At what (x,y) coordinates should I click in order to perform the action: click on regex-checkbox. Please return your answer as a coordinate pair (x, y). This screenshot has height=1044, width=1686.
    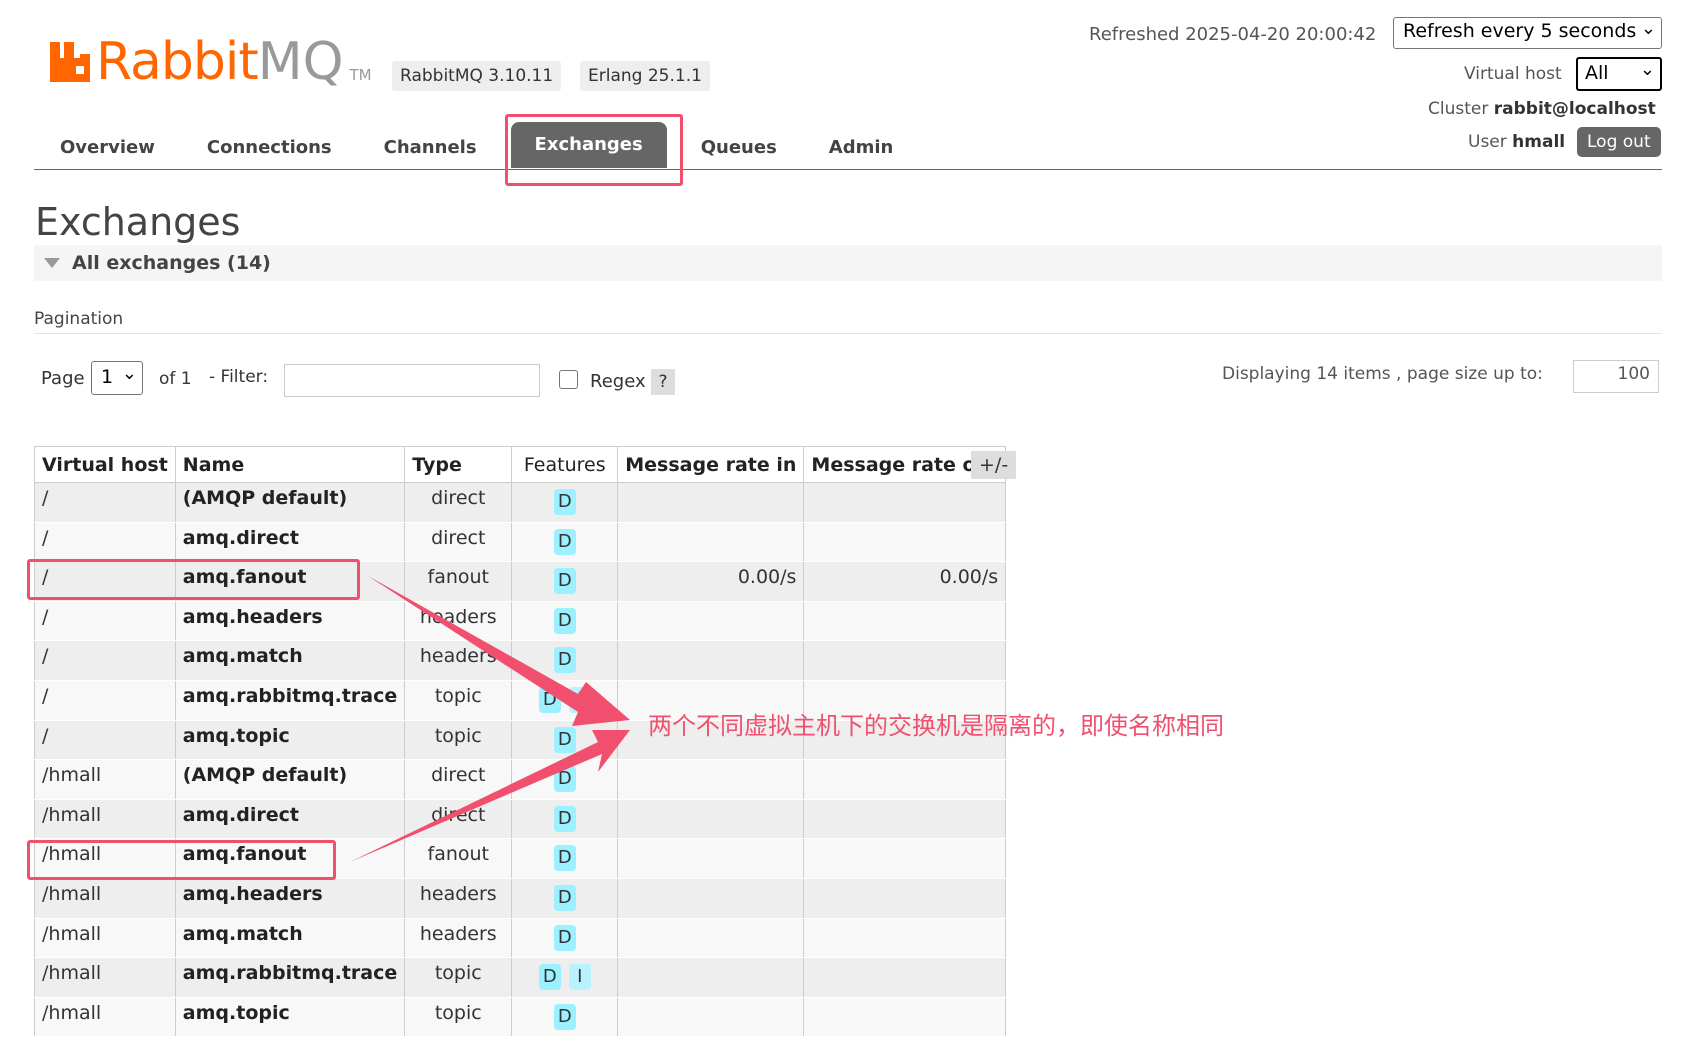
    Looking at the image, I should click on (568, 379).